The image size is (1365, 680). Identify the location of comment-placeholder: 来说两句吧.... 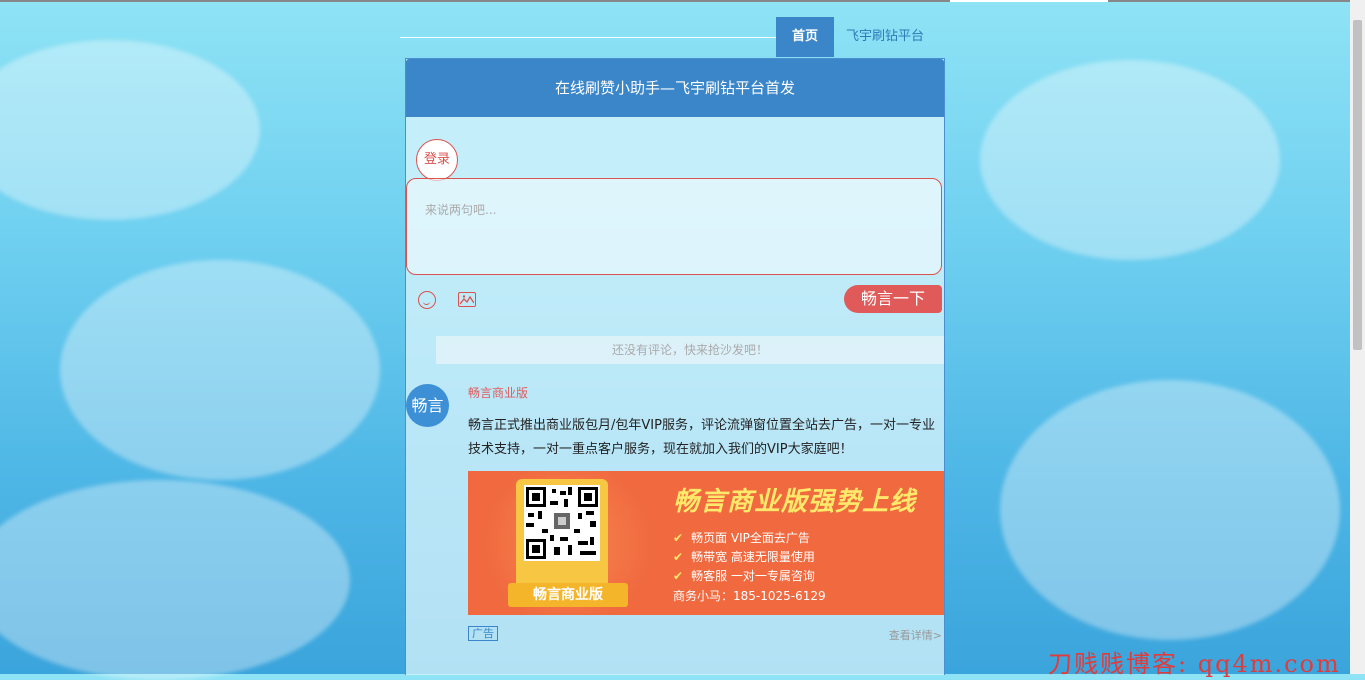
(461, 210).